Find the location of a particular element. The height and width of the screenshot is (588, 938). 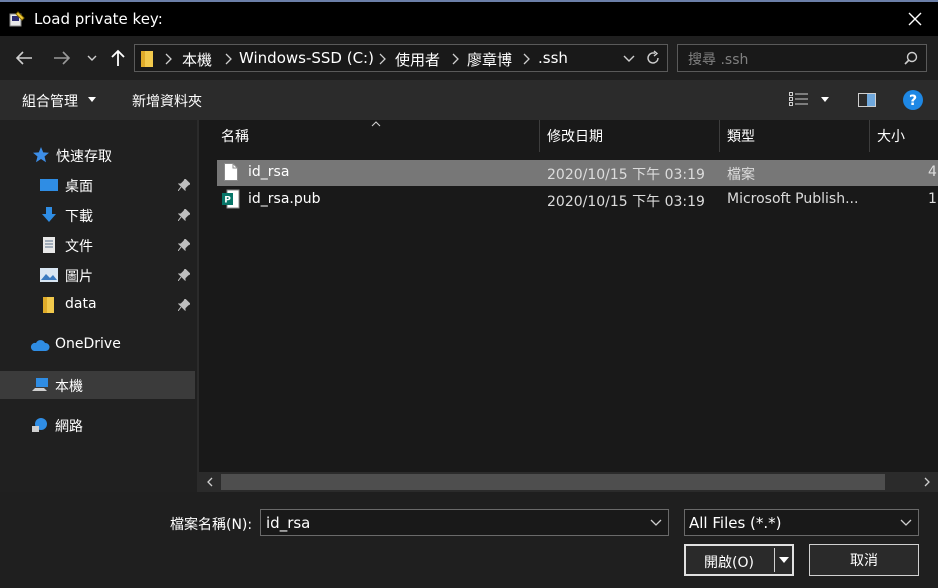

desktop-icon is located at coordinates (49, 185).